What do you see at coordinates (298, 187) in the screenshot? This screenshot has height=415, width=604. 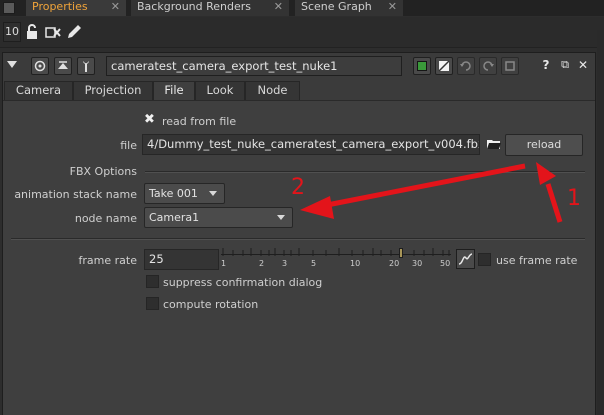 I see `annotation-label-2: 2` at bounding box center [298, 187].